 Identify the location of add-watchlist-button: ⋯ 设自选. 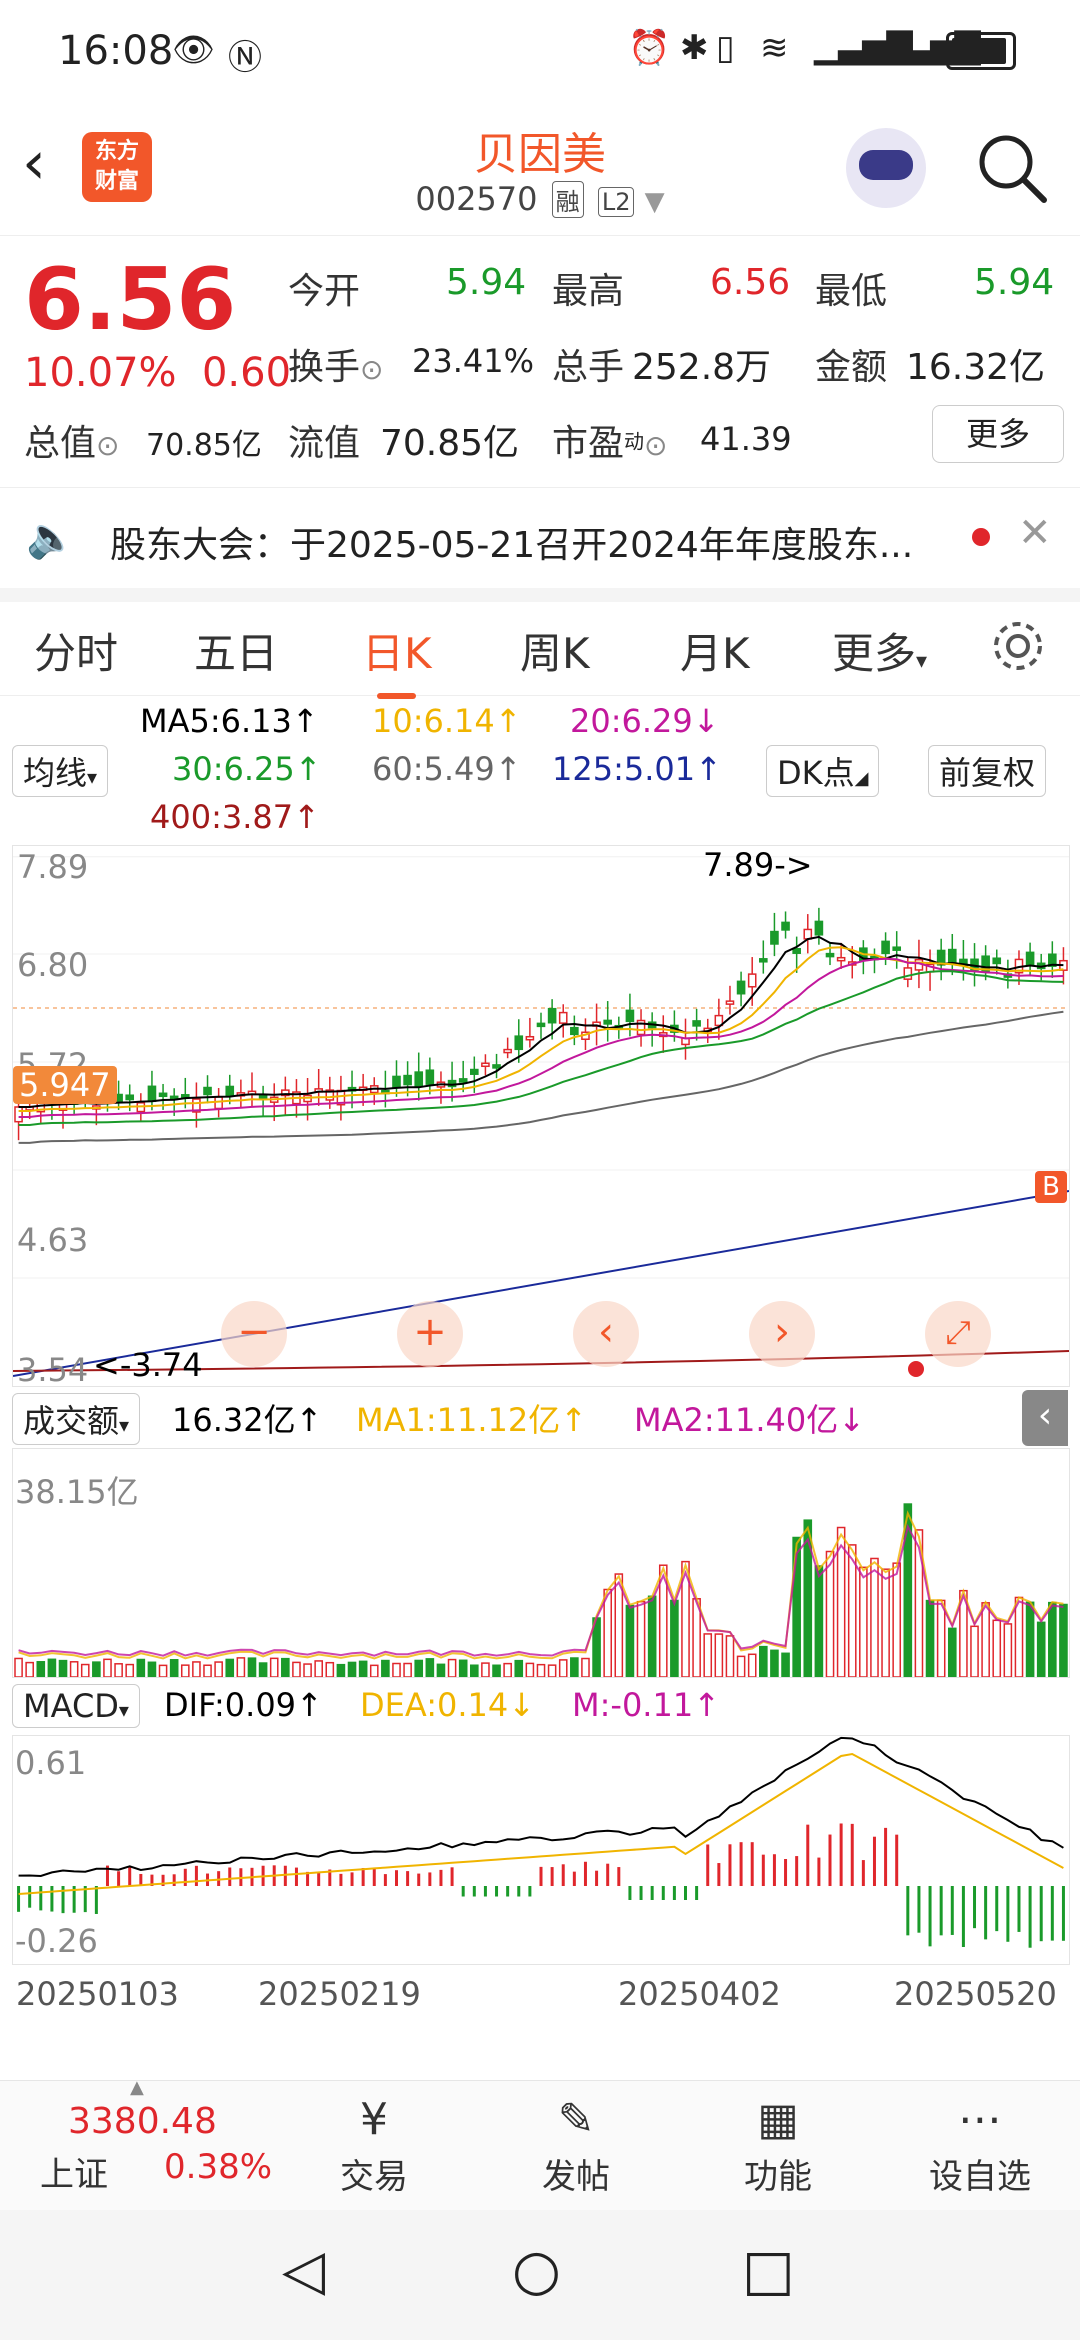
(980, 2144).